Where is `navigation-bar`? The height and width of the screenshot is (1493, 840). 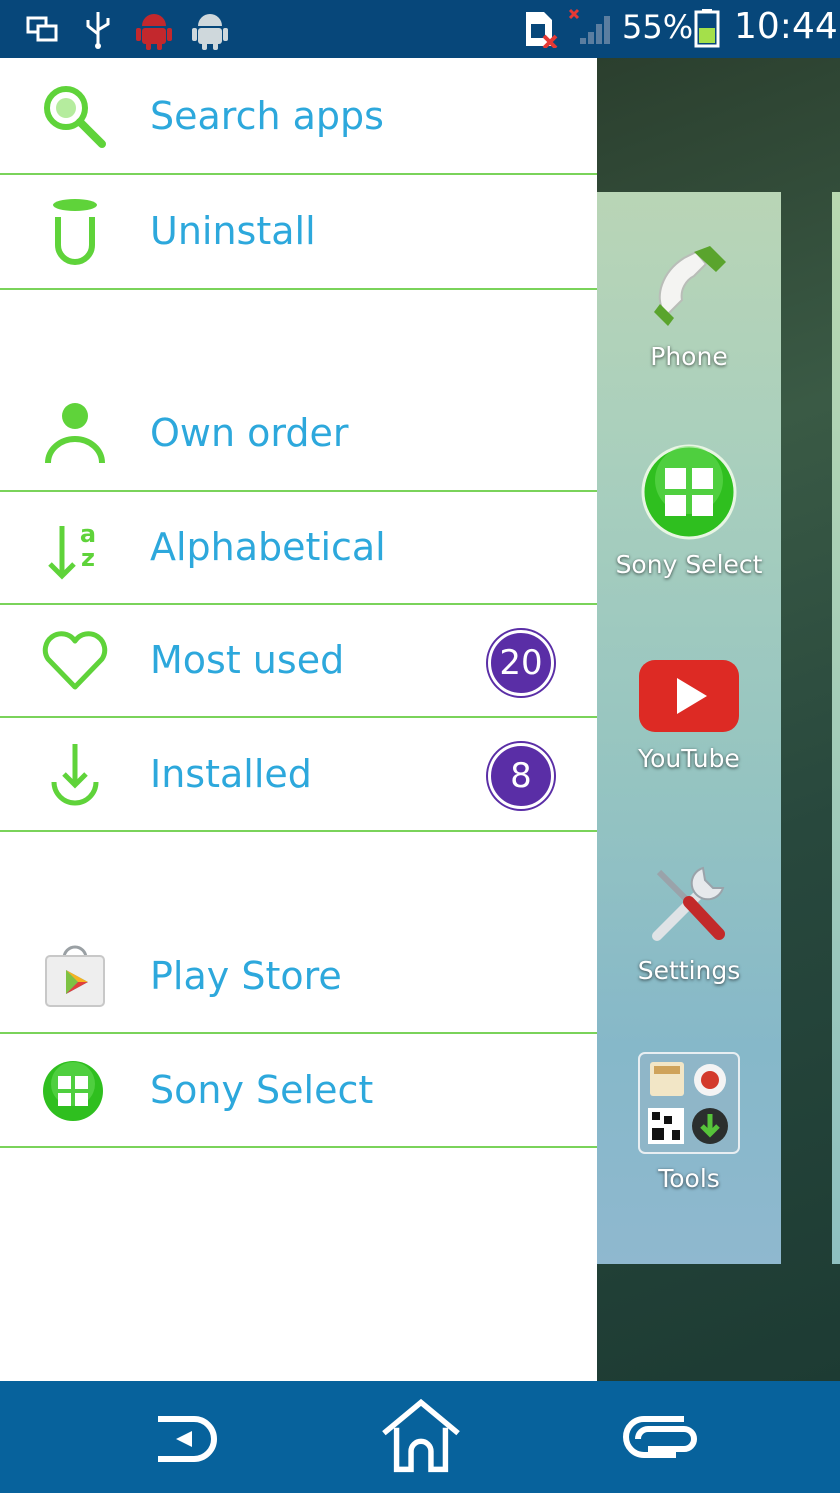
navigation-bar is located at coordinates (420, 1437).